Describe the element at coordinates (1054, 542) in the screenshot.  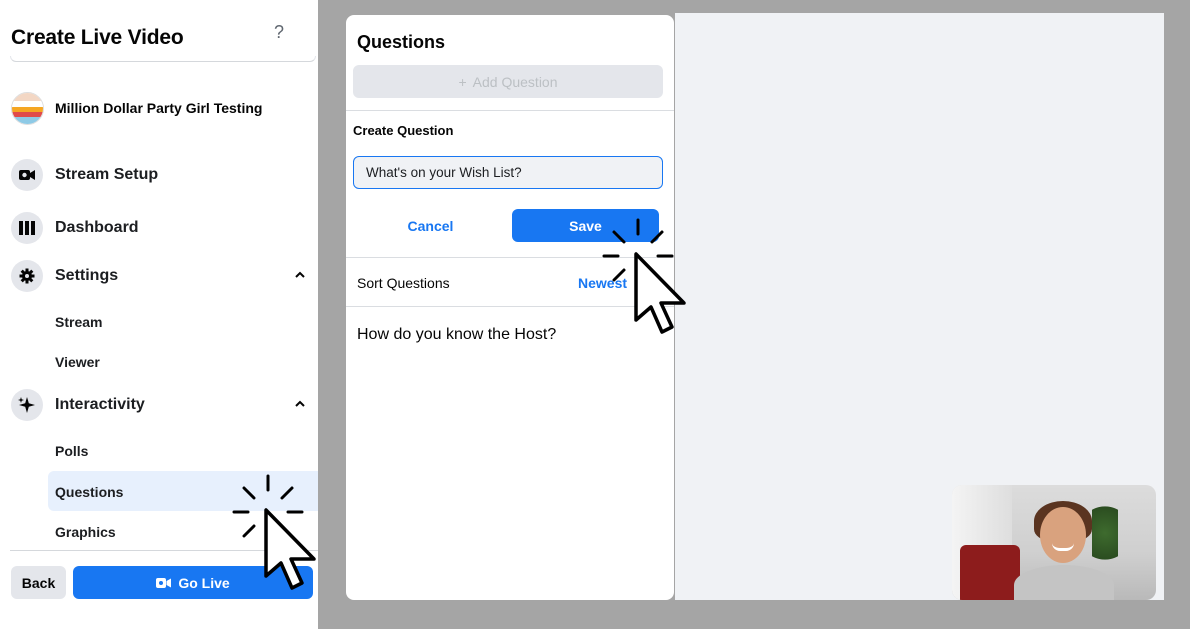
I see `camera-preview` at that location.